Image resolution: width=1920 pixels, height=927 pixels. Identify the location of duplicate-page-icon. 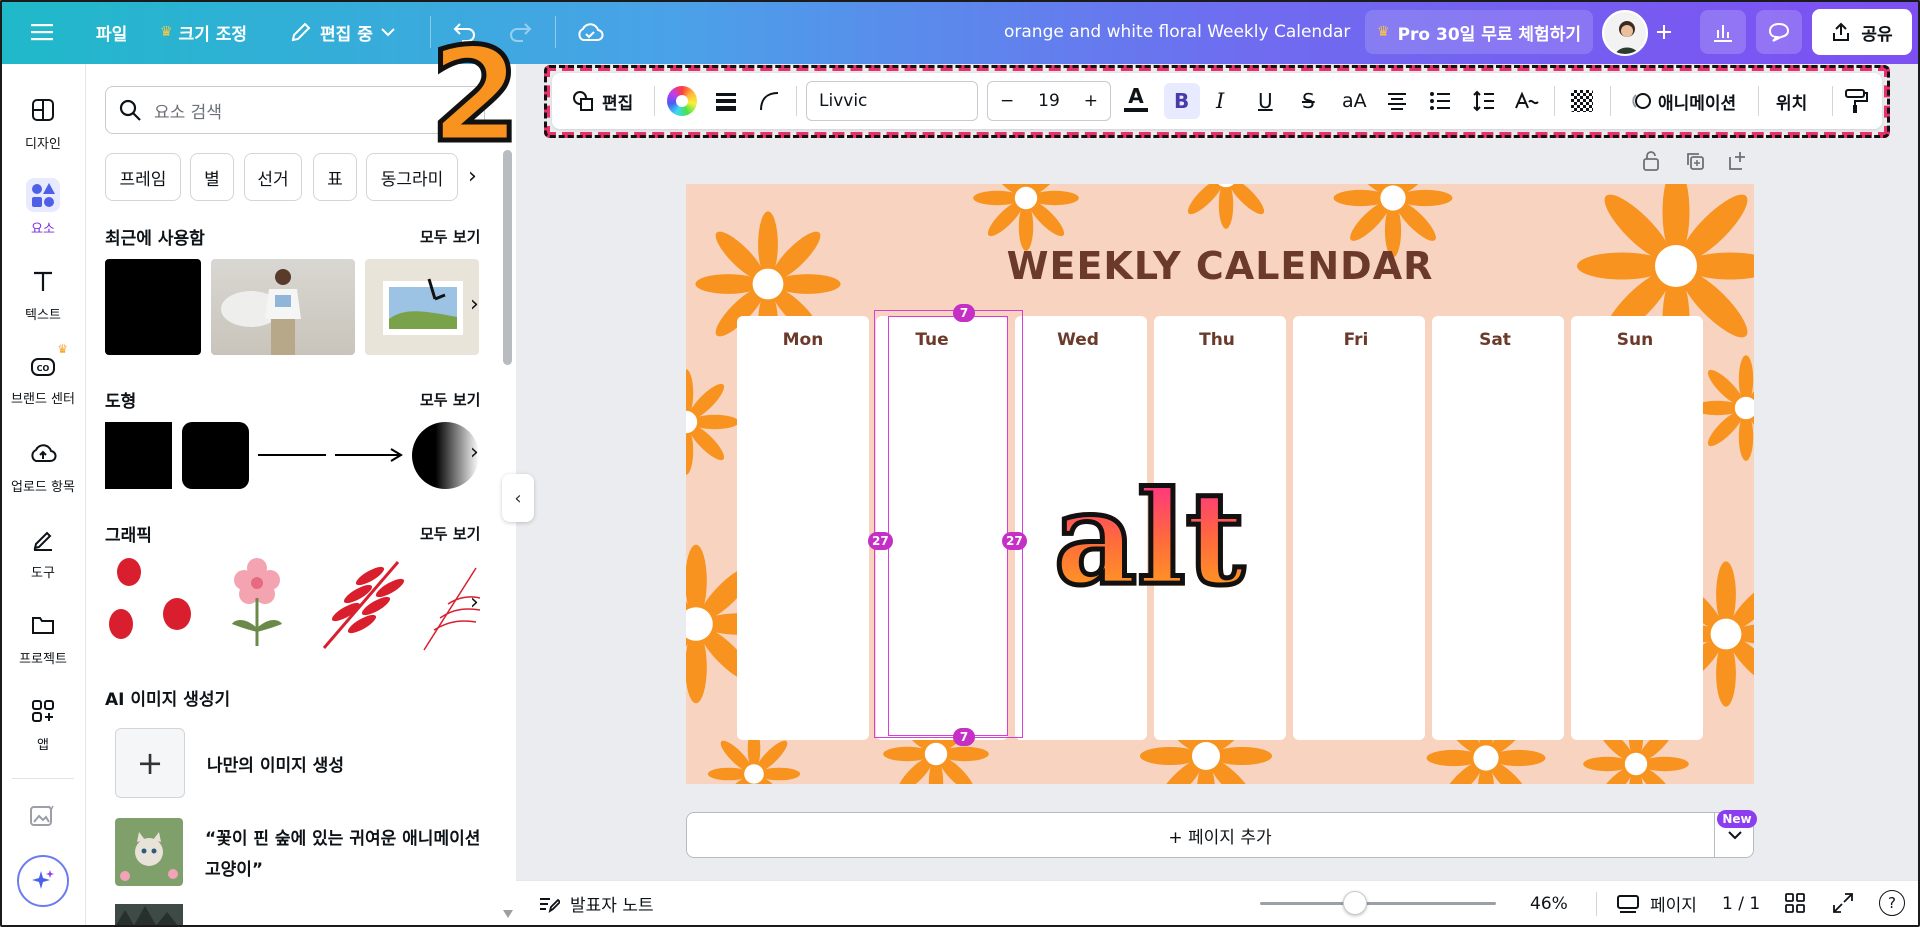
(1695, 161).